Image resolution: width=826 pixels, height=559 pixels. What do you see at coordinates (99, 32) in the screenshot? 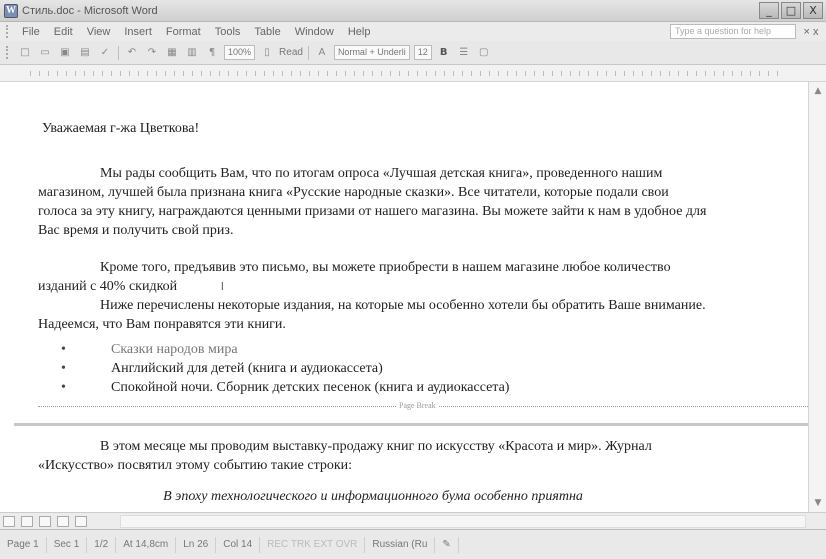
I see `menu-view: View` at bounding box center [99, 32].